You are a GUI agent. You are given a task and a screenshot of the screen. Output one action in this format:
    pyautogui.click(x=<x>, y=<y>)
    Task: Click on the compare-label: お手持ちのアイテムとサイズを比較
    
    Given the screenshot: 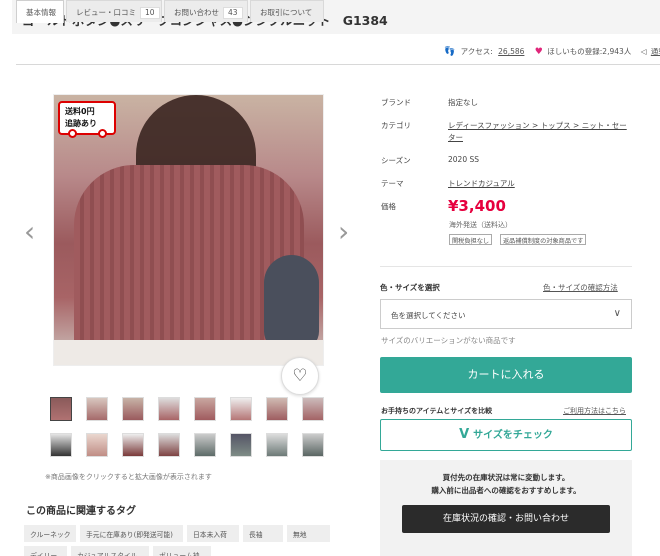 What is the action you would take?
    pyautogui.click(x=437, y=411)
    